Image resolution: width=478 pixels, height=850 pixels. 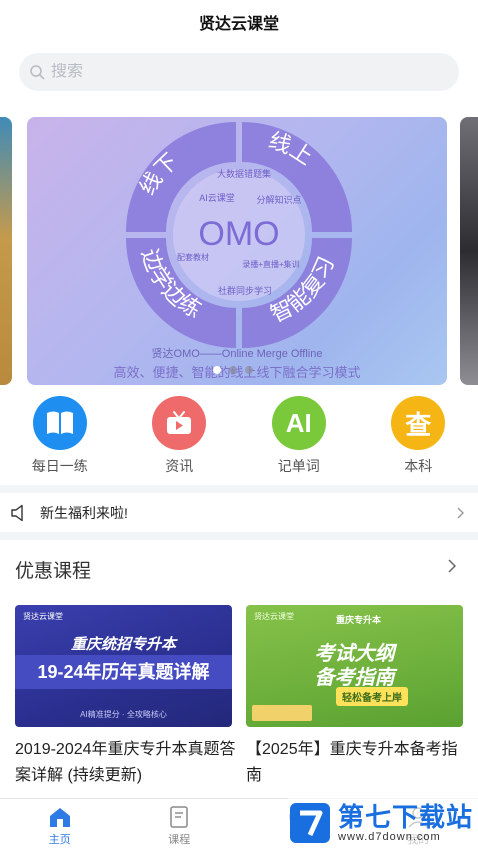 What do you see at coordinates (298, 423) in the screenshot?
I see `ai-icon: AI` at bounding box center [298, 423].